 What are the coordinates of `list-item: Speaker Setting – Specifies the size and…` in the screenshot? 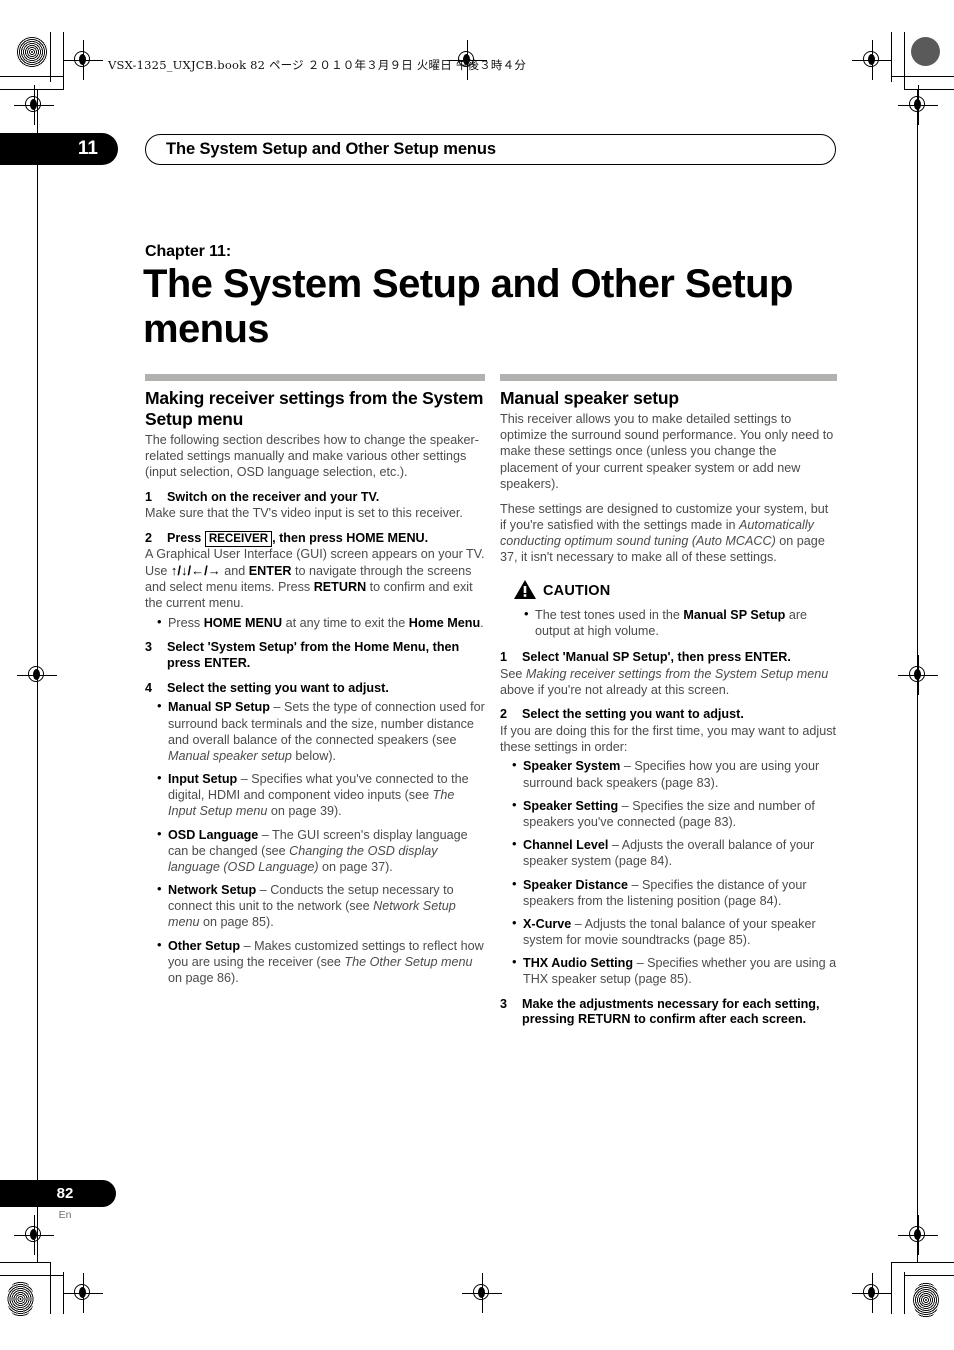 It's located at (674, 813).